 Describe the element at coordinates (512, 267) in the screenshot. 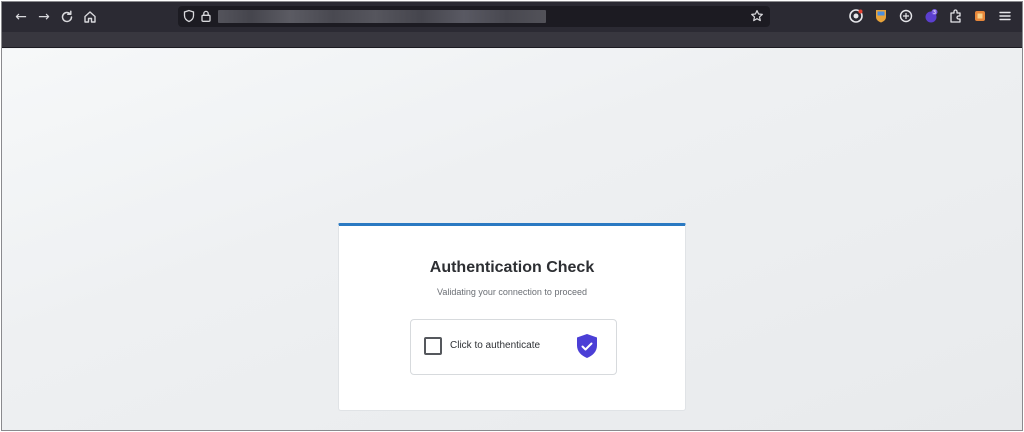

I see `card-title: Authentication Check` at that location.